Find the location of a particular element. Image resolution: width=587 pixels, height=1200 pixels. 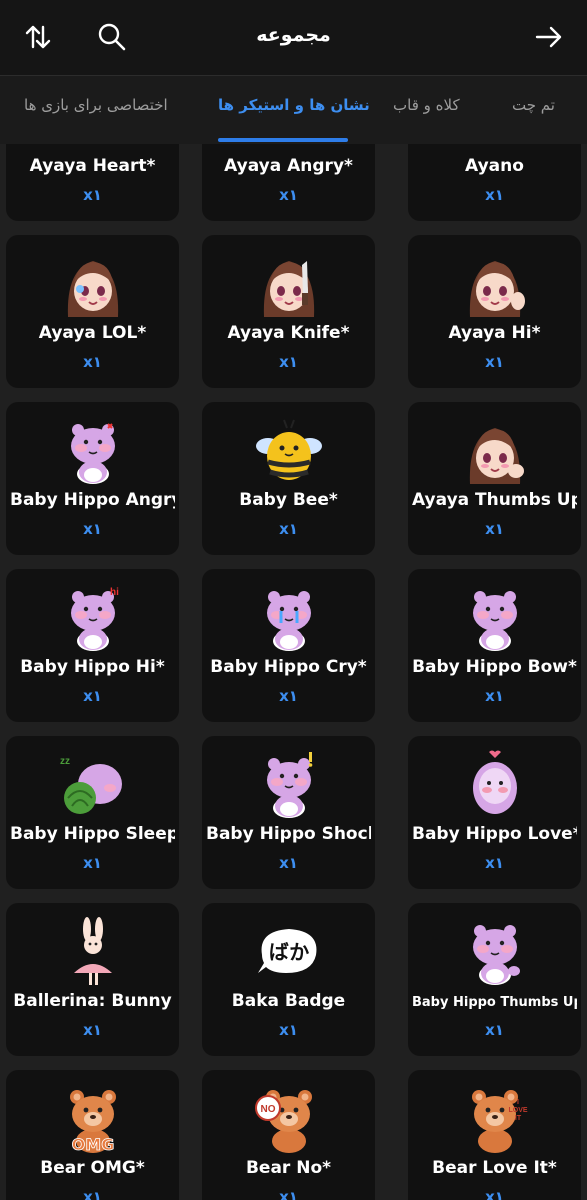

svg-text: I is located at coordinates (518, 1102).